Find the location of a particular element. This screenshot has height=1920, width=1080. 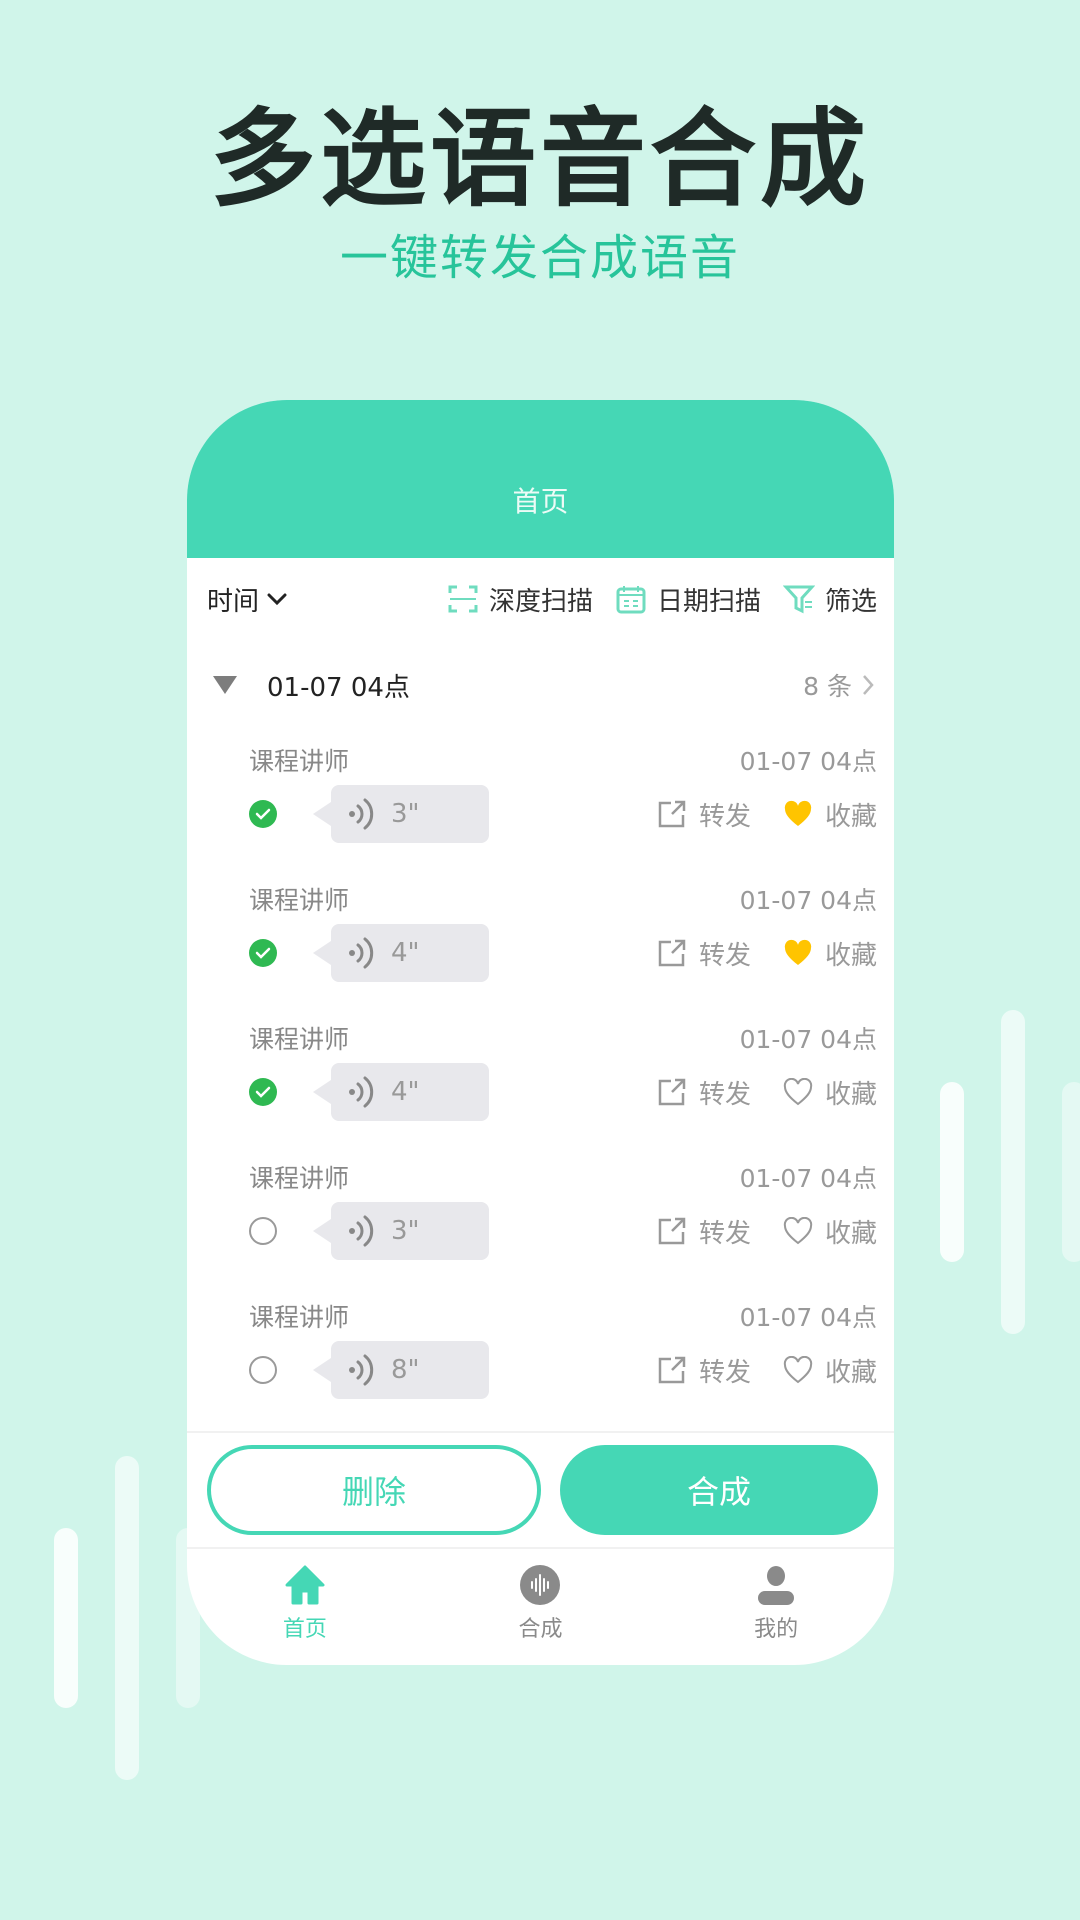

filter-icon is located at coordinates (798, 599).